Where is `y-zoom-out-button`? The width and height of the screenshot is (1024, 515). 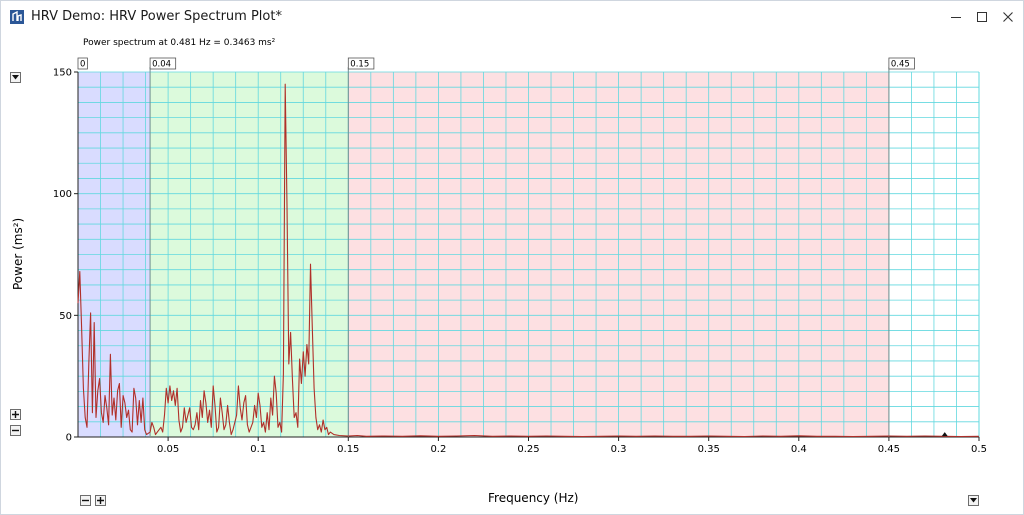
y-zoom-out-button is located at coordinates (15, 430).